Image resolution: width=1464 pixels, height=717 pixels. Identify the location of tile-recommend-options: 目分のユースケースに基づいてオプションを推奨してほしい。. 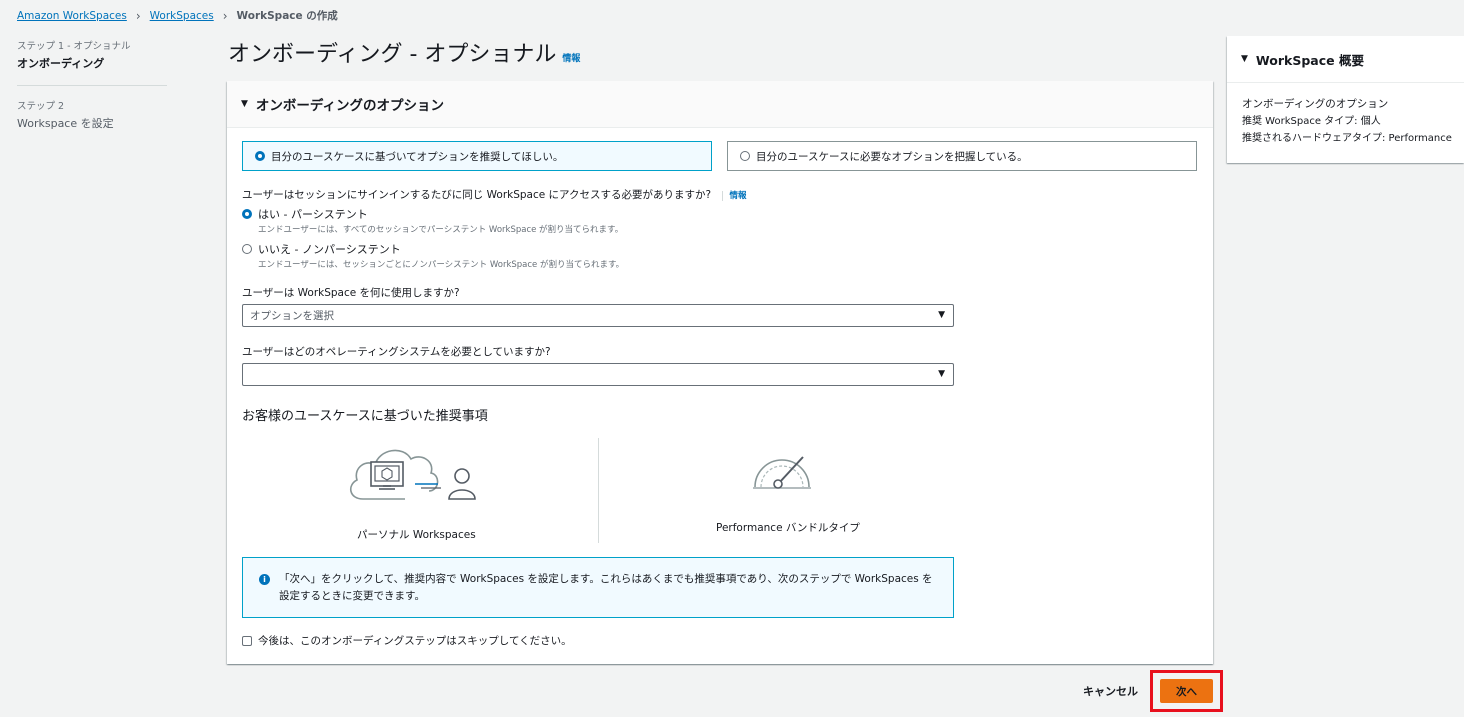
(477, 156).